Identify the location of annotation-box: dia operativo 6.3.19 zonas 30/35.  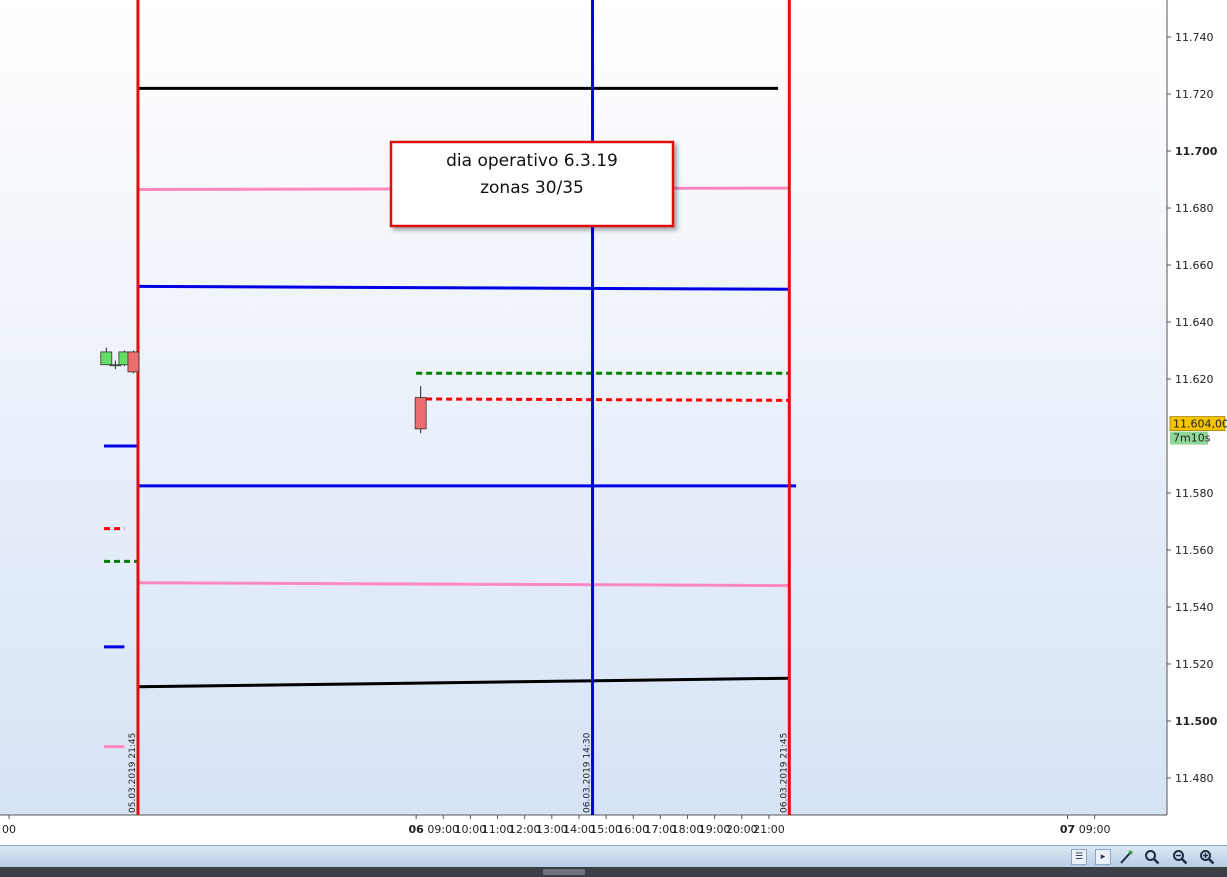
(532, 184).